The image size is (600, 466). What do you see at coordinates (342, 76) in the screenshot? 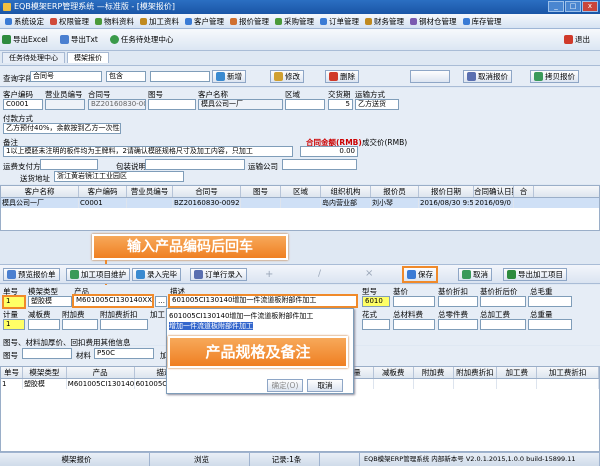
I see `delete-button: 删除` at bounding box center [342, 76].